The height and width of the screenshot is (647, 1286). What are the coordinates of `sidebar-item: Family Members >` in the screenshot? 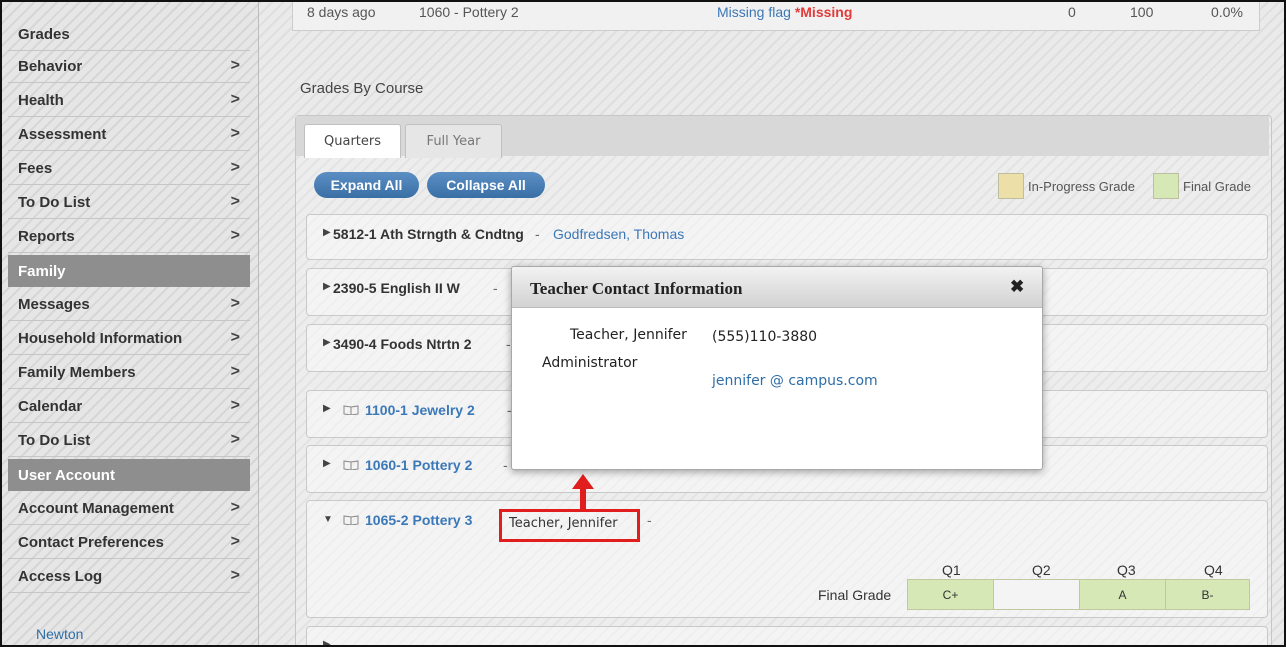 It's located at (129, 373).